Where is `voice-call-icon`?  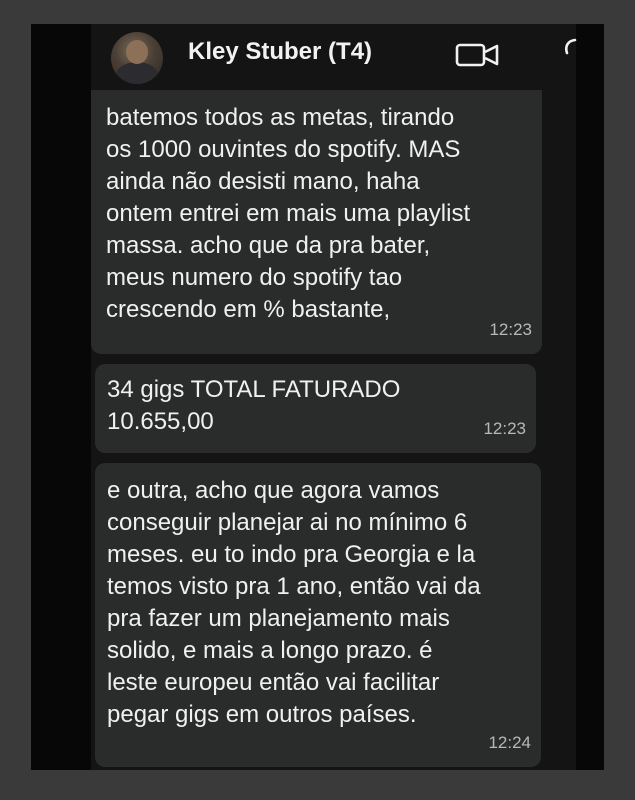
voice-call-icon is located at coordinates (570, 51).